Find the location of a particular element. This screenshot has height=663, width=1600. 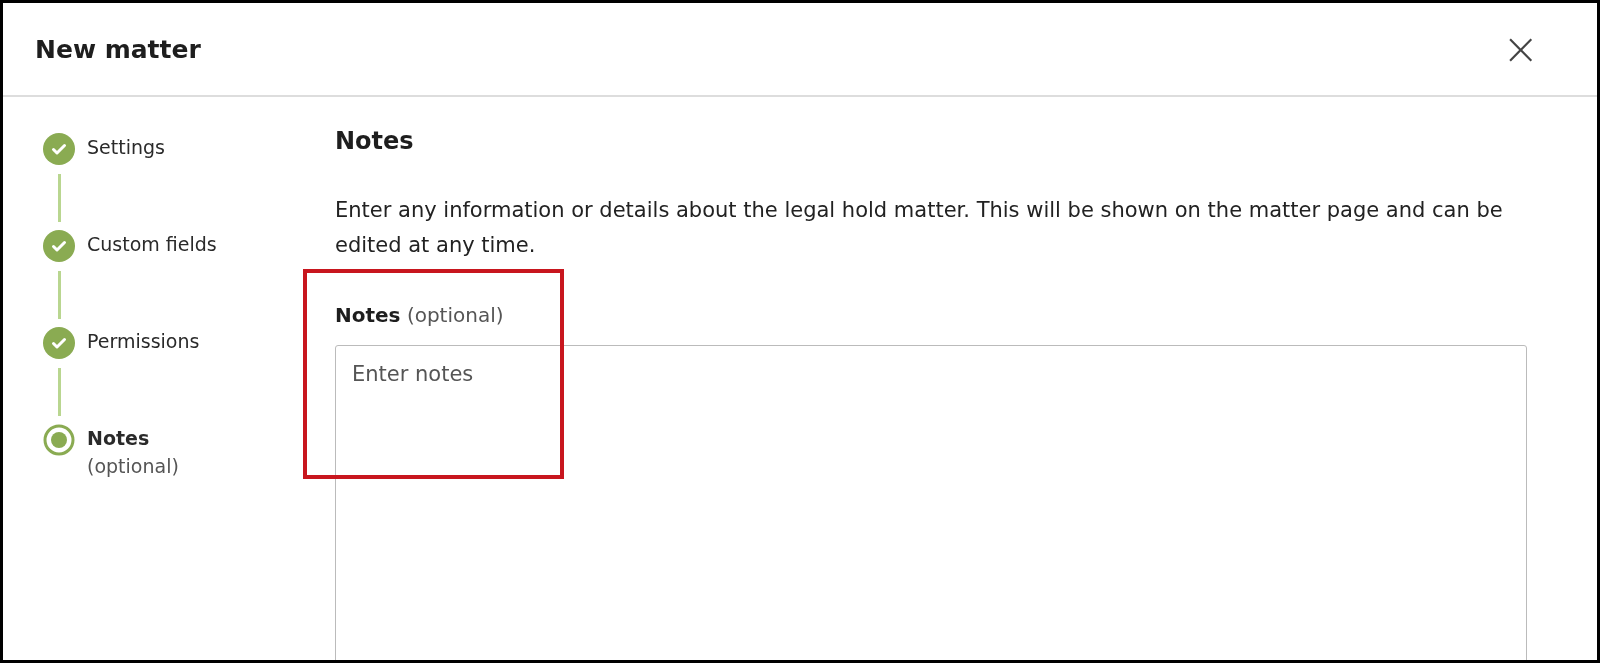

dialog-title: New matter is located at coordinates (118, 49).